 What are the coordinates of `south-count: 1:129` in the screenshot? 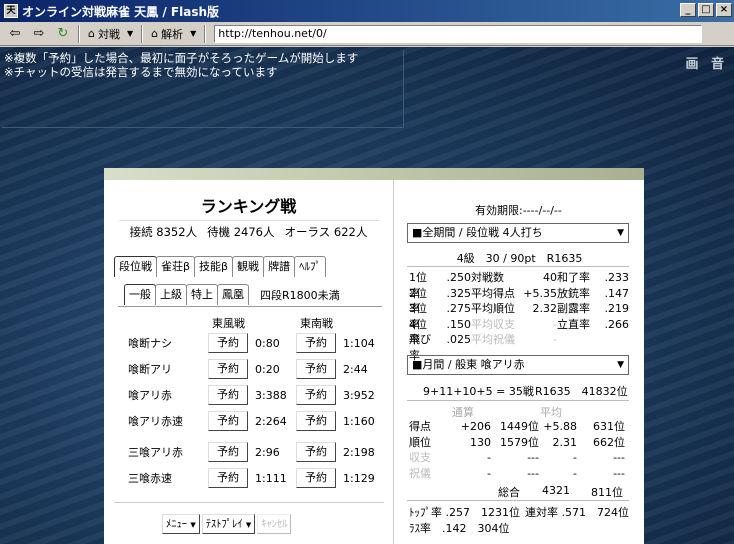 It's located at (359, 478).